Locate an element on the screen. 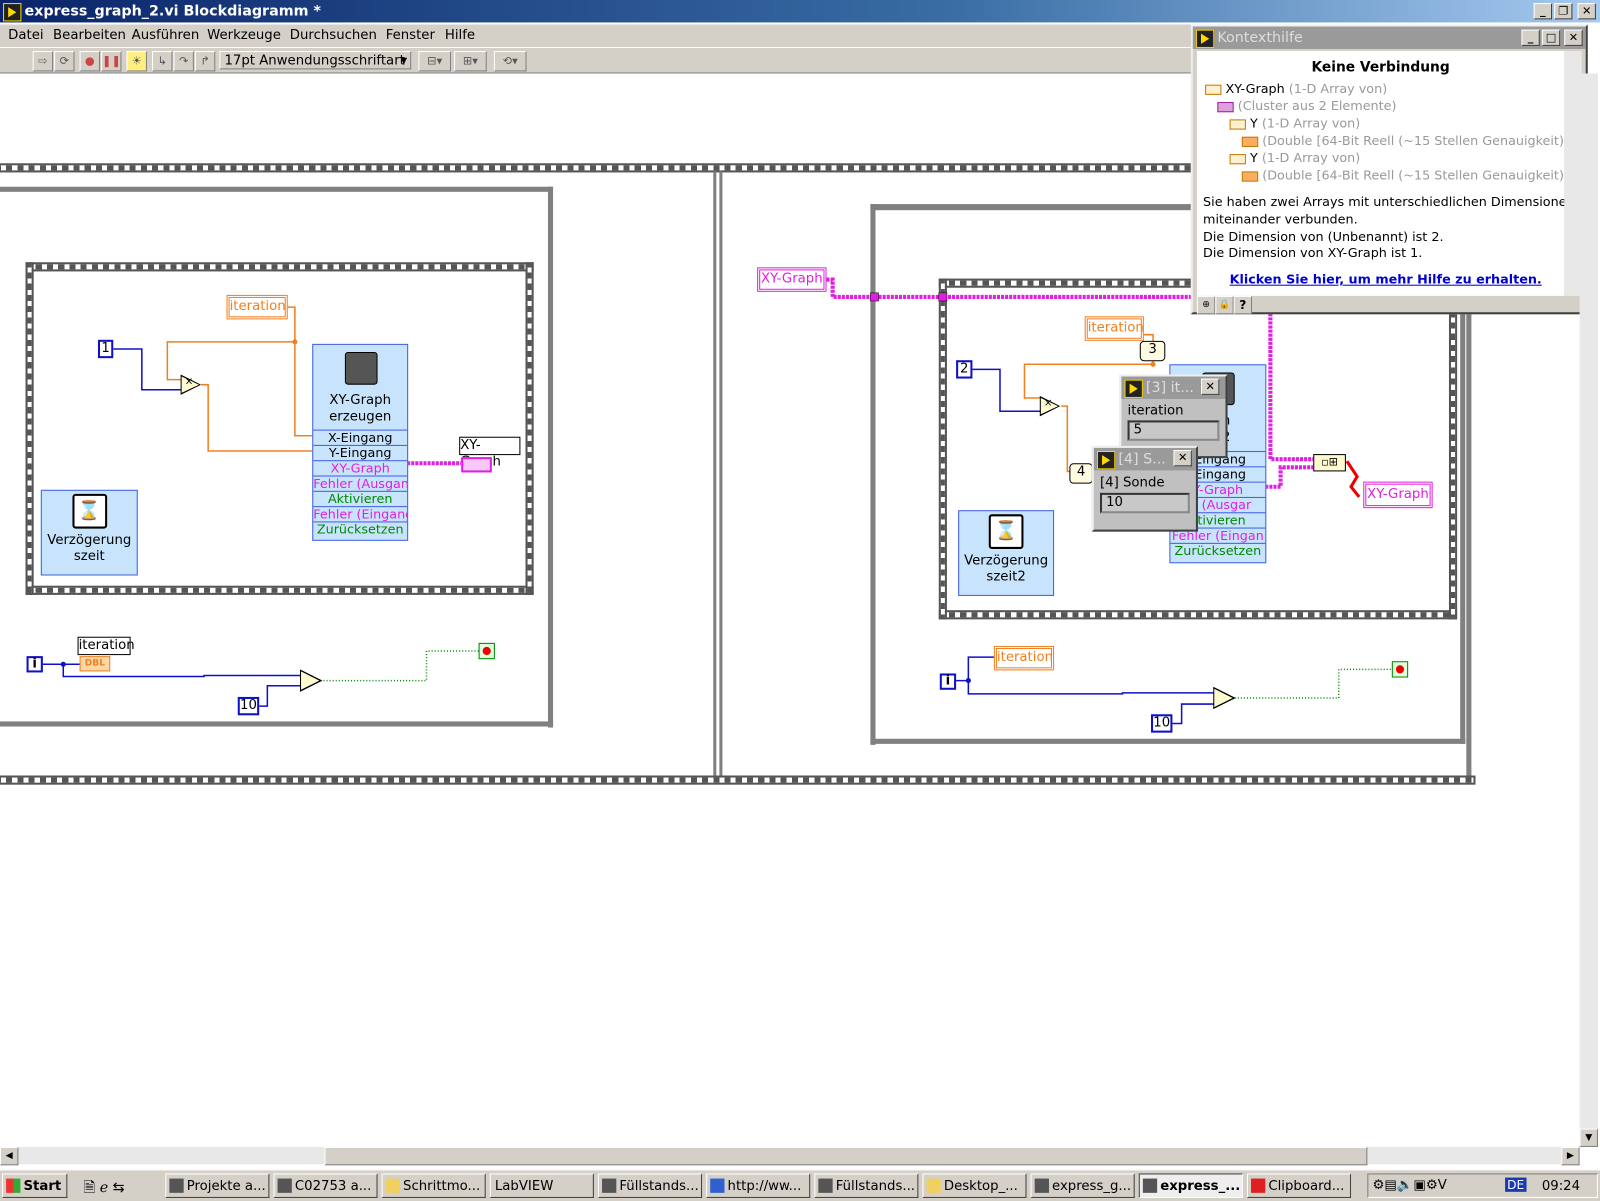 Image resolution: width=1600 pixels, height=1201 pixels. probe-window-4: [4] S... ✕ [4] Sonde 10 is located at coordinates (1144, 488).